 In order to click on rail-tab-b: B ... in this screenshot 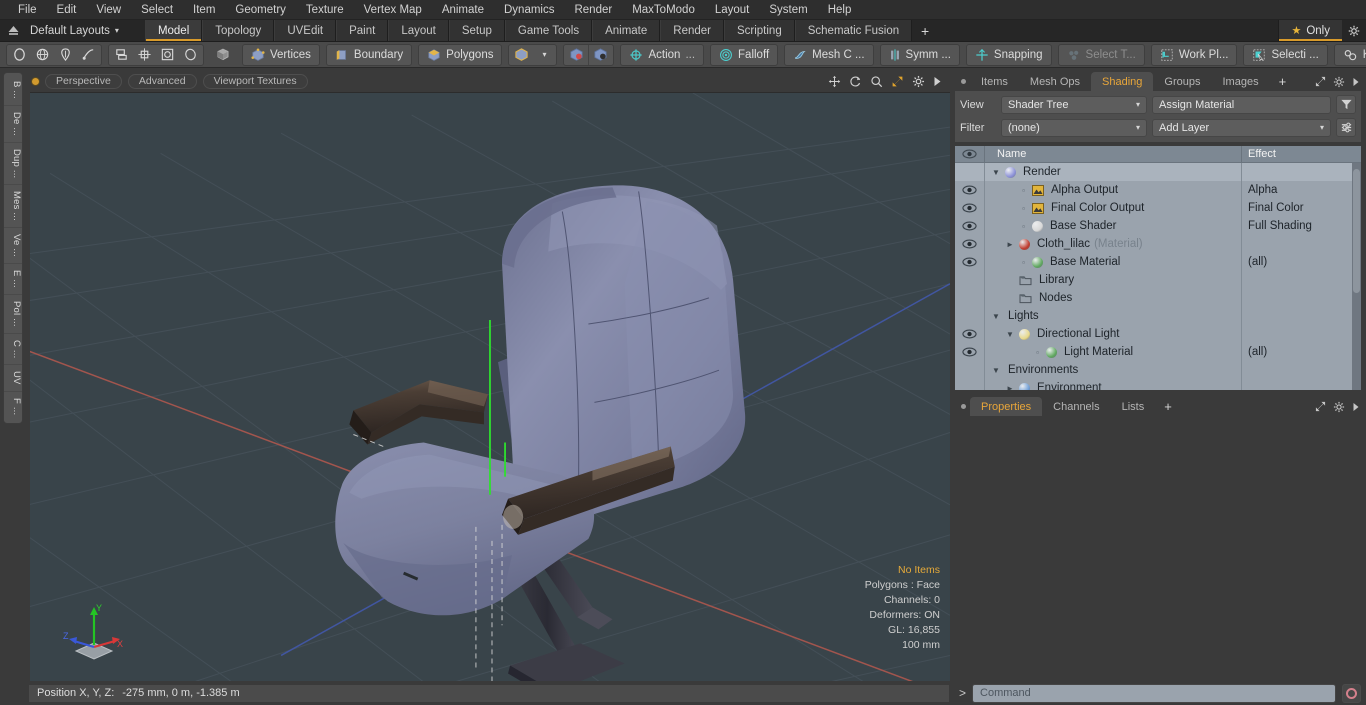, I will do `click(13, 90)`.